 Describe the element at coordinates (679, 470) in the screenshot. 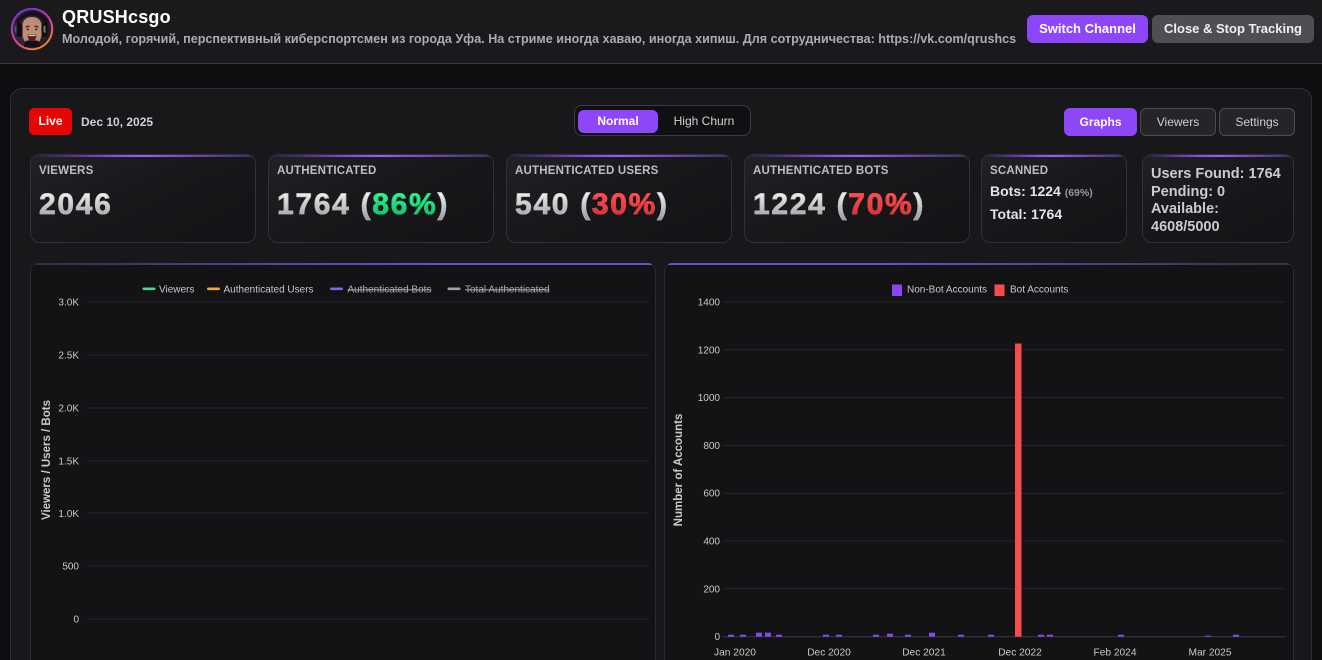

I see `svg-text: Number of Accounts` at that location.